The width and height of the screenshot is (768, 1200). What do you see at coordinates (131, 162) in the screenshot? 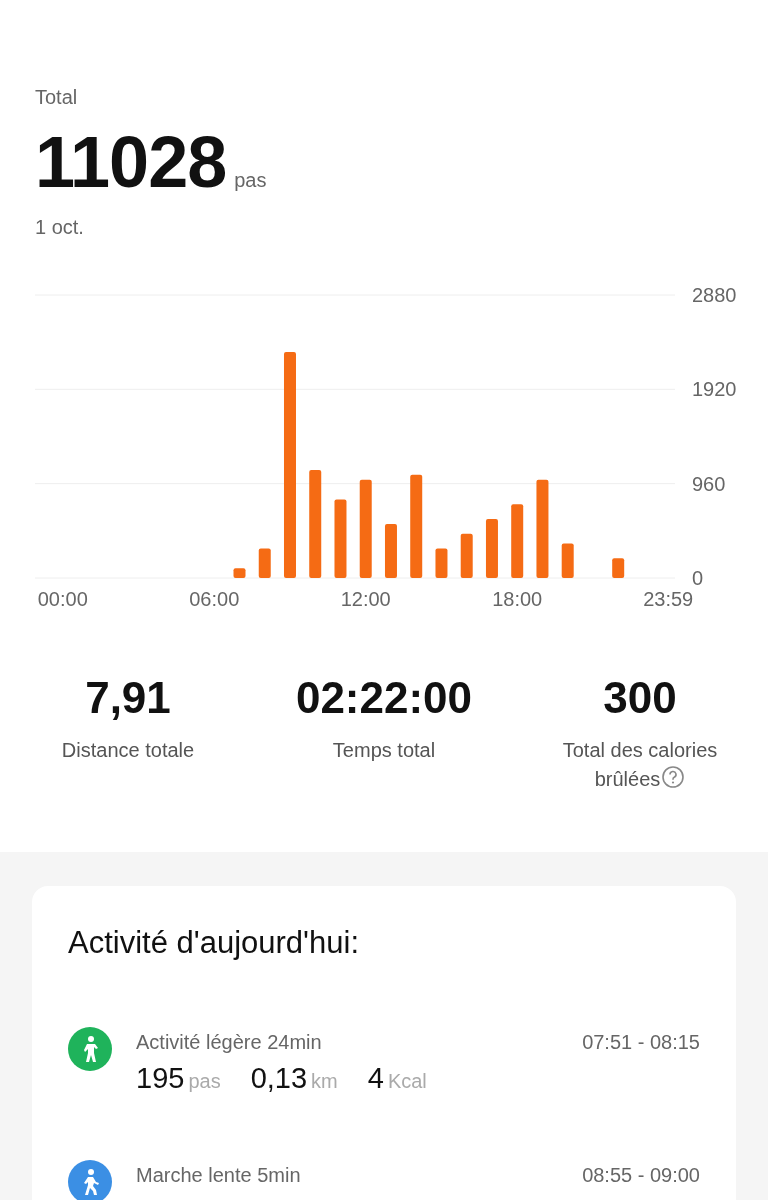
I see `step-count: 11028` at bounding box center [131, 162].